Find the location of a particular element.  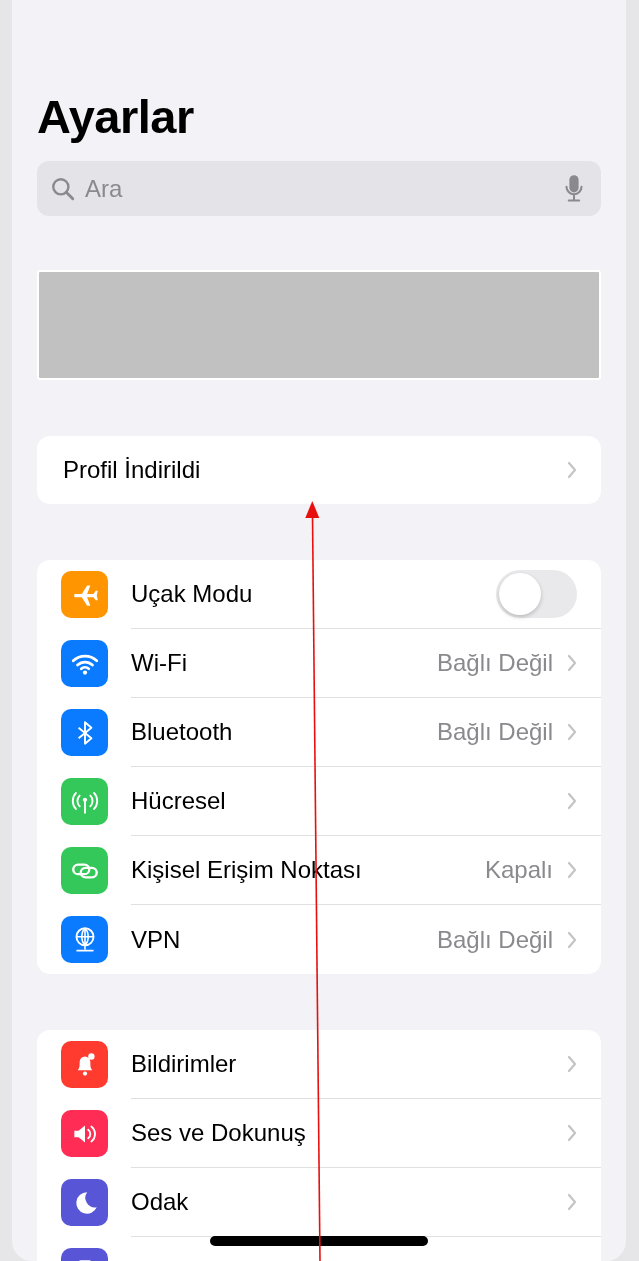

settings-row: Wi-Fi Bağlı Değil is located at coordinates (319, 663).